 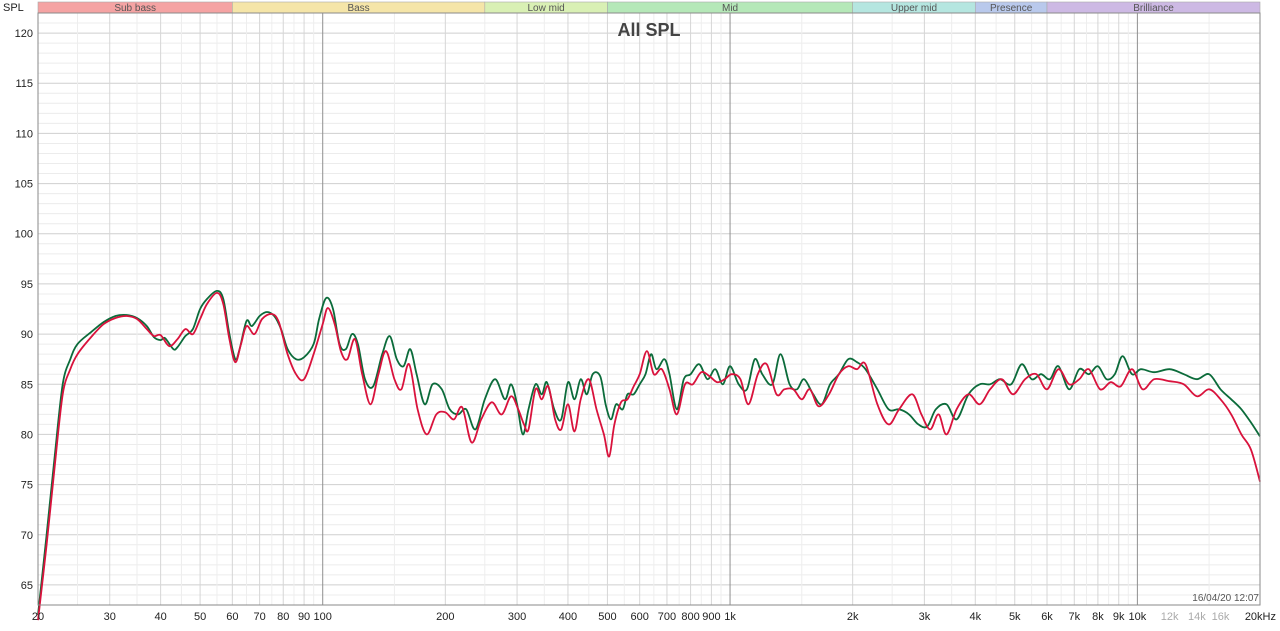 I want to click on x-tick-label: 12k, so click(x=1170, y=617).